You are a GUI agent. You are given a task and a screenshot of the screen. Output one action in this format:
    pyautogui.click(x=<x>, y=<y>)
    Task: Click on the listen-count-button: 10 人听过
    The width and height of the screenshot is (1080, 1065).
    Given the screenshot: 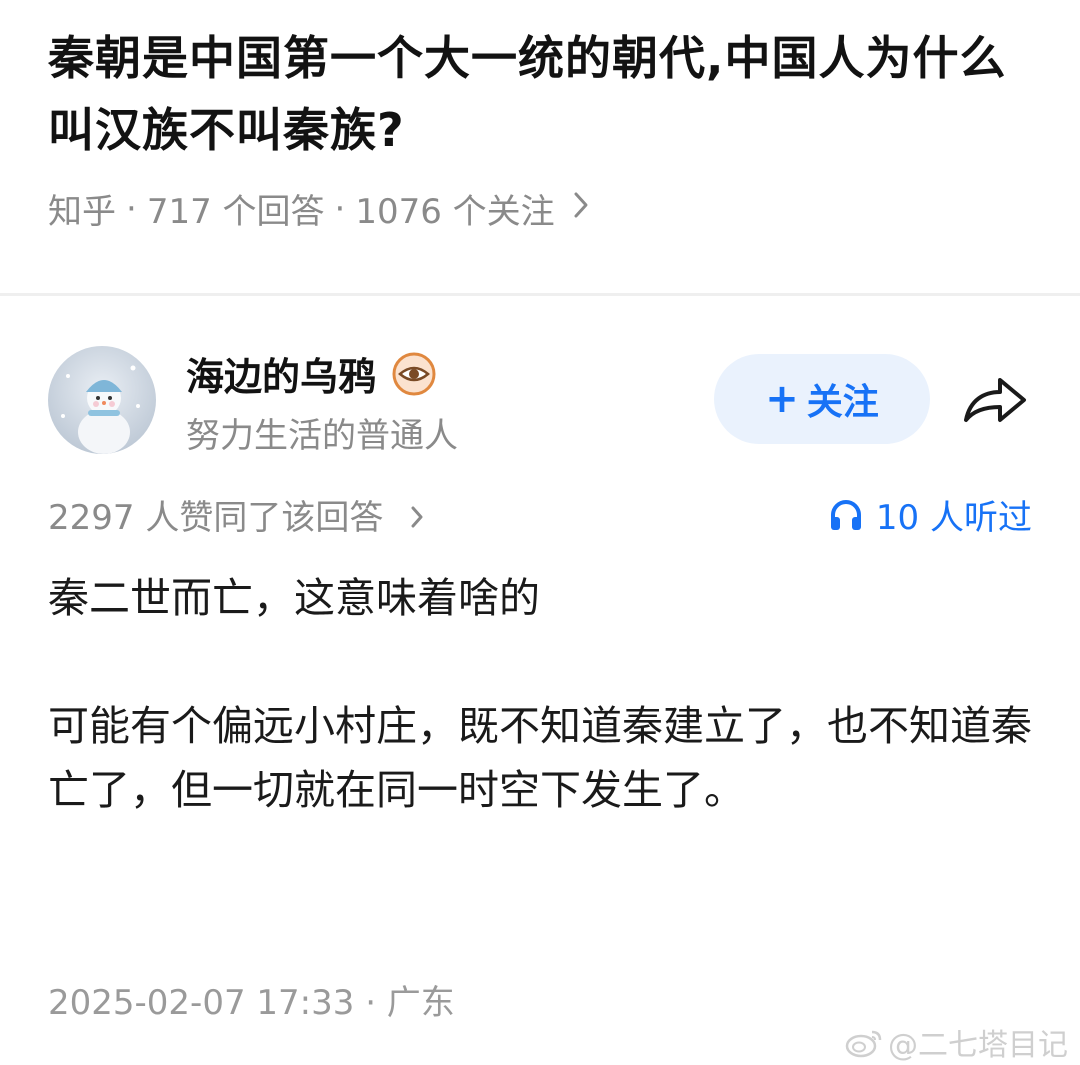 What is the action you would take?
    pyautogui.click(x=930, y=514)
    